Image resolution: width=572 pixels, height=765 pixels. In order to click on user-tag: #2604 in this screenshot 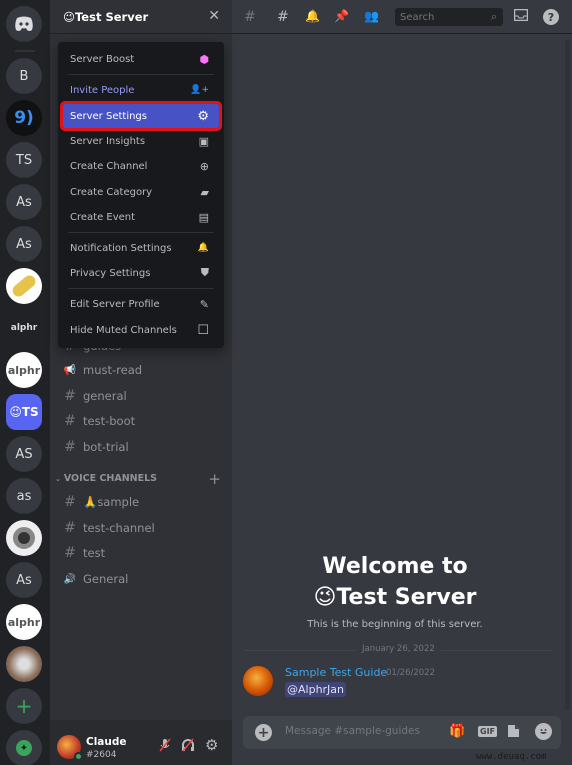, I will do `click(101, 755)`.